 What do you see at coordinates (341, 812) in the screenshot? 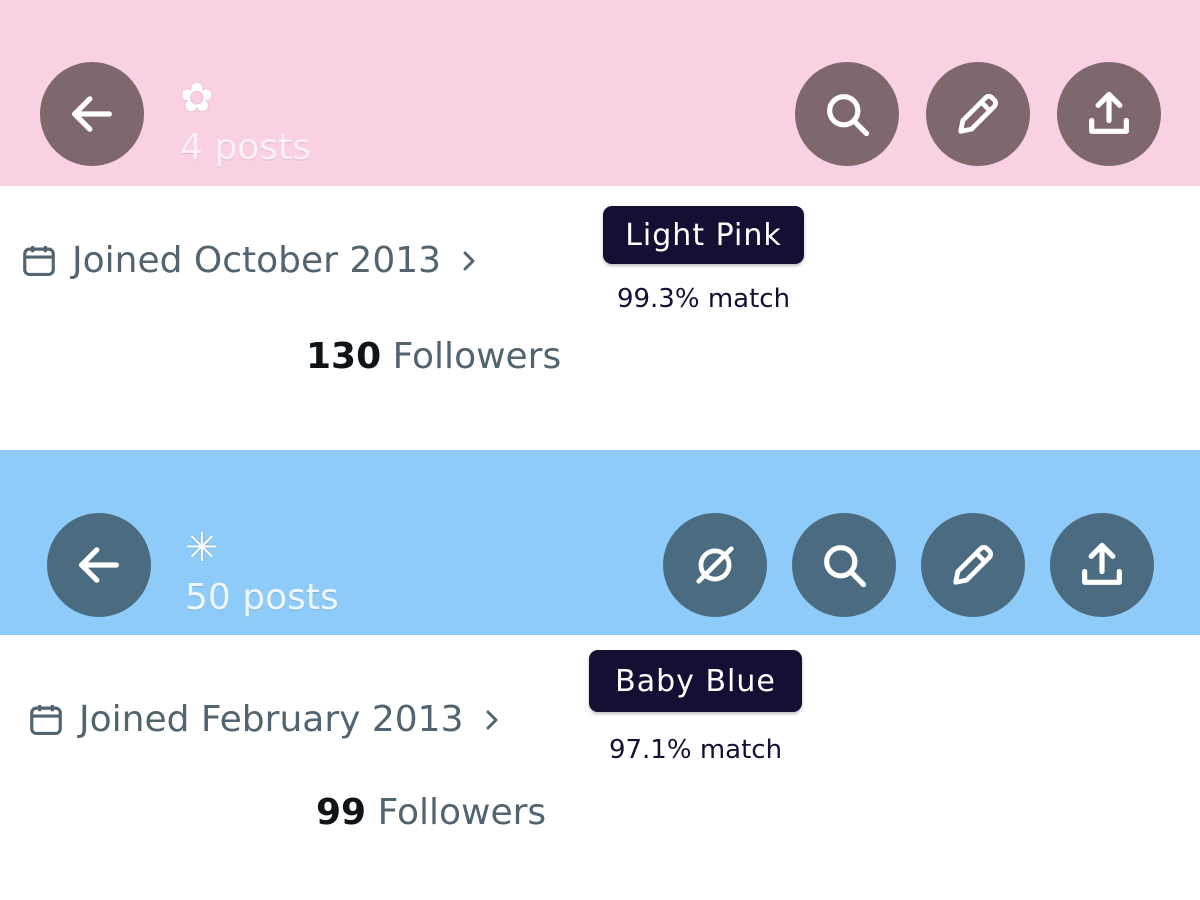
I see `followers-number: 99` at bounding box center [341, 812].